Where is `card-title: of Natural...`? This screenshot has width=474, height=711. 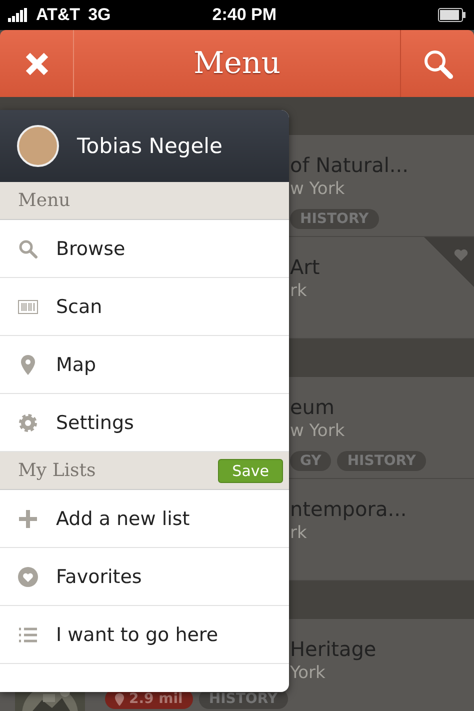 card-title: of Natural... is located at coordinates (349, 165).